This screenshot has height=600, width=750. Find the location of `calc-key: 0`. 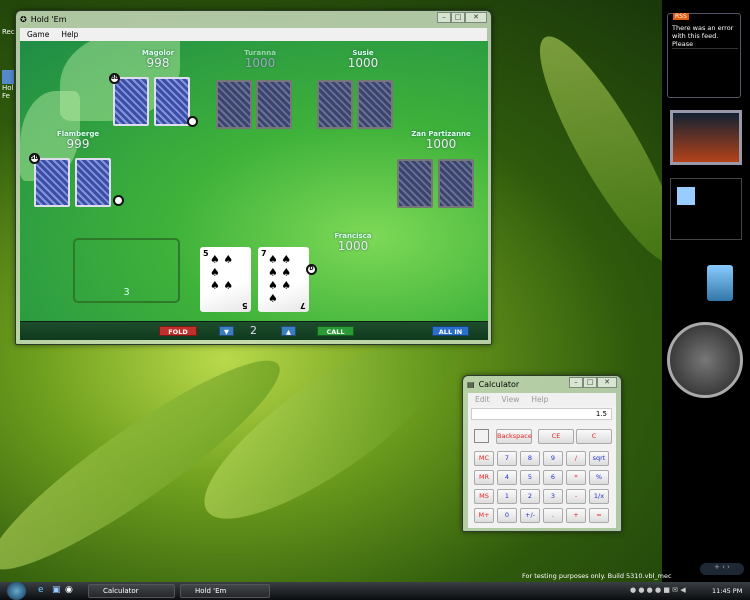

calc-key: 0 is located at coordinates (507, 515).